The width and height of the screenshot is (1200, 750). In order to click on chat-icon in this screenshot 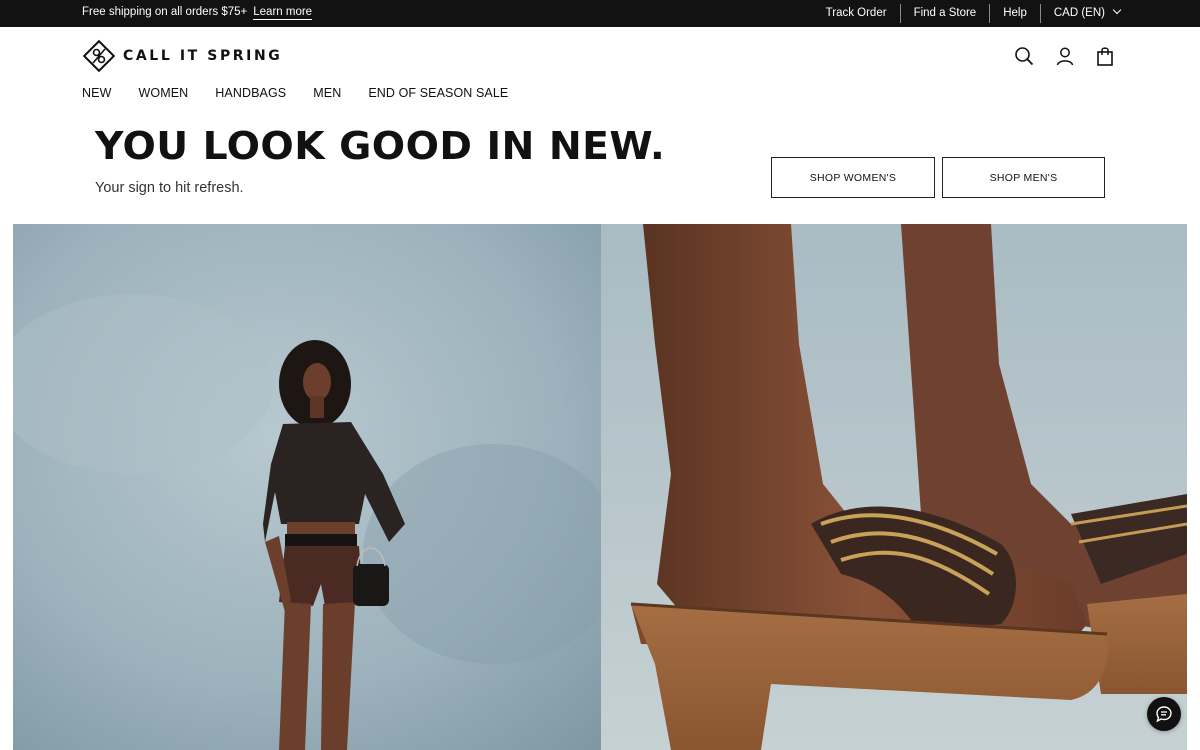, I will do `click(1164, 714)`.